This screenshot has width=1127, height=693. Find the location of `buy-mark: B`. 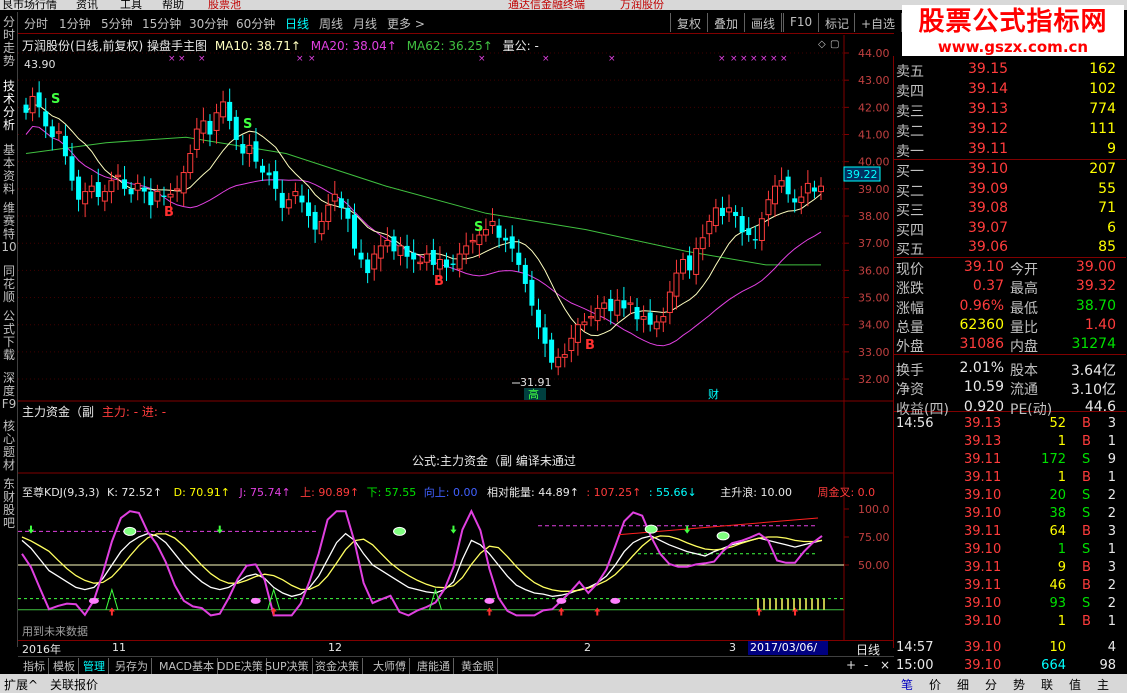

buy-mark: B is located at coordinates (169, 212).